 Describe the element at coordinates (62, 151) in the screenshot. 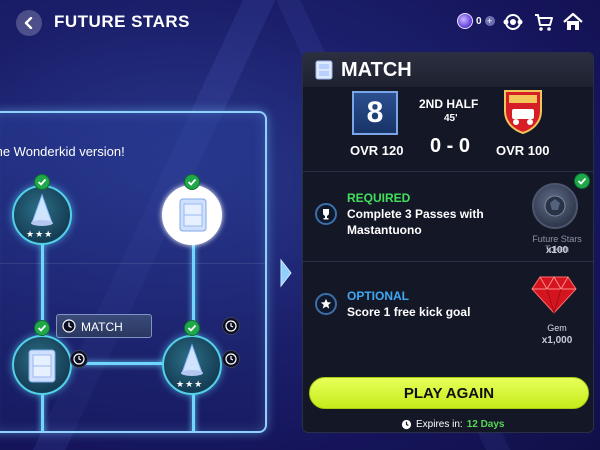

I see `board-message: the Wonderkid version!` at that location.